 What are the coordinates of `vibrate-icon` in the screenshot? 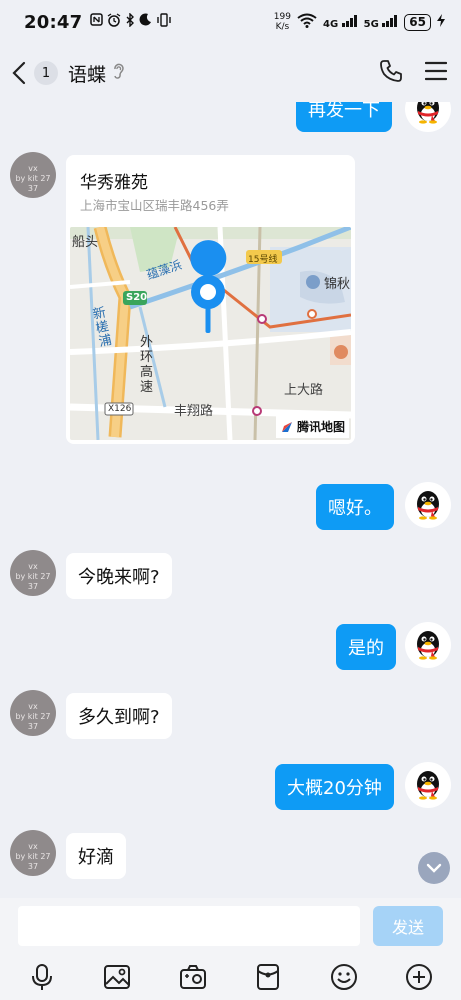 It's located at (164, 22).